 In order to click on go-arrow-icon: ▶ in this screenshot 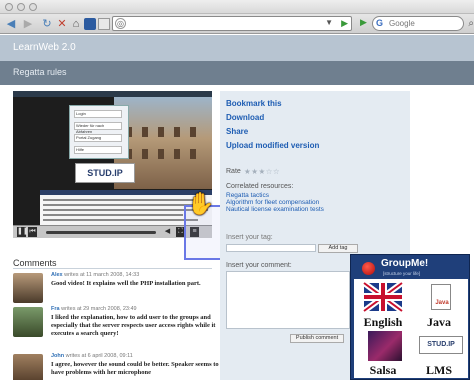, I will do `click(344, 23)`.